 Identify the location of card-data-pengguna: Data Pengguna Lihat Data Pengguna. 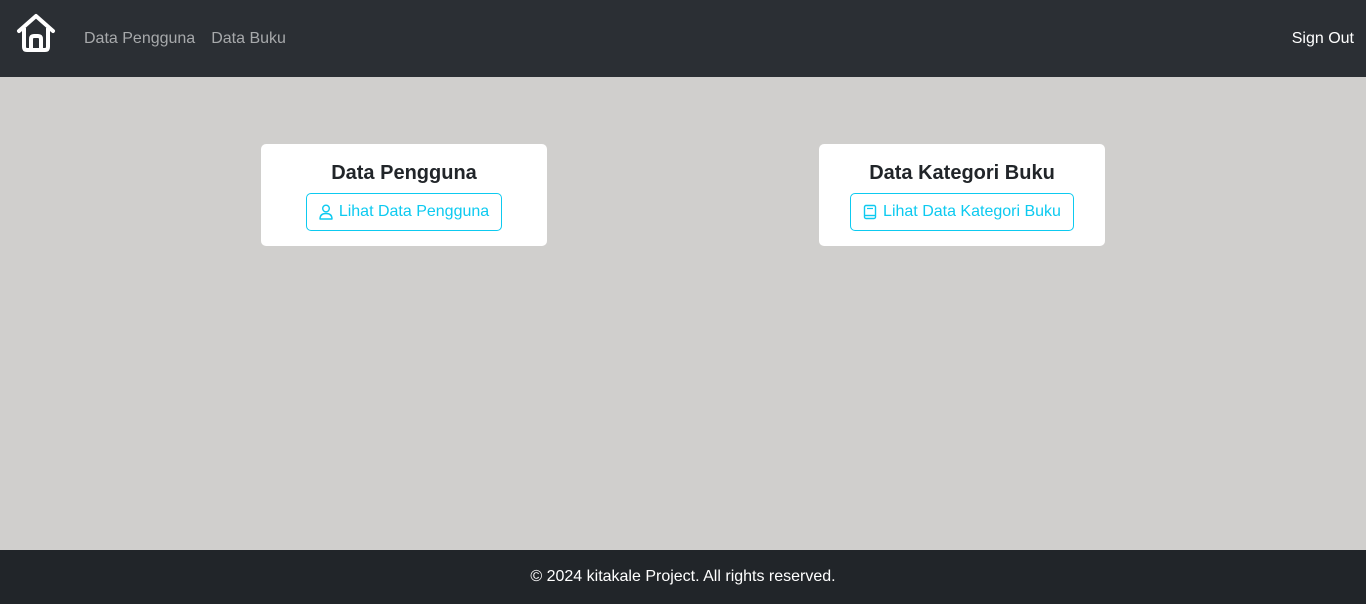
(404, 195).